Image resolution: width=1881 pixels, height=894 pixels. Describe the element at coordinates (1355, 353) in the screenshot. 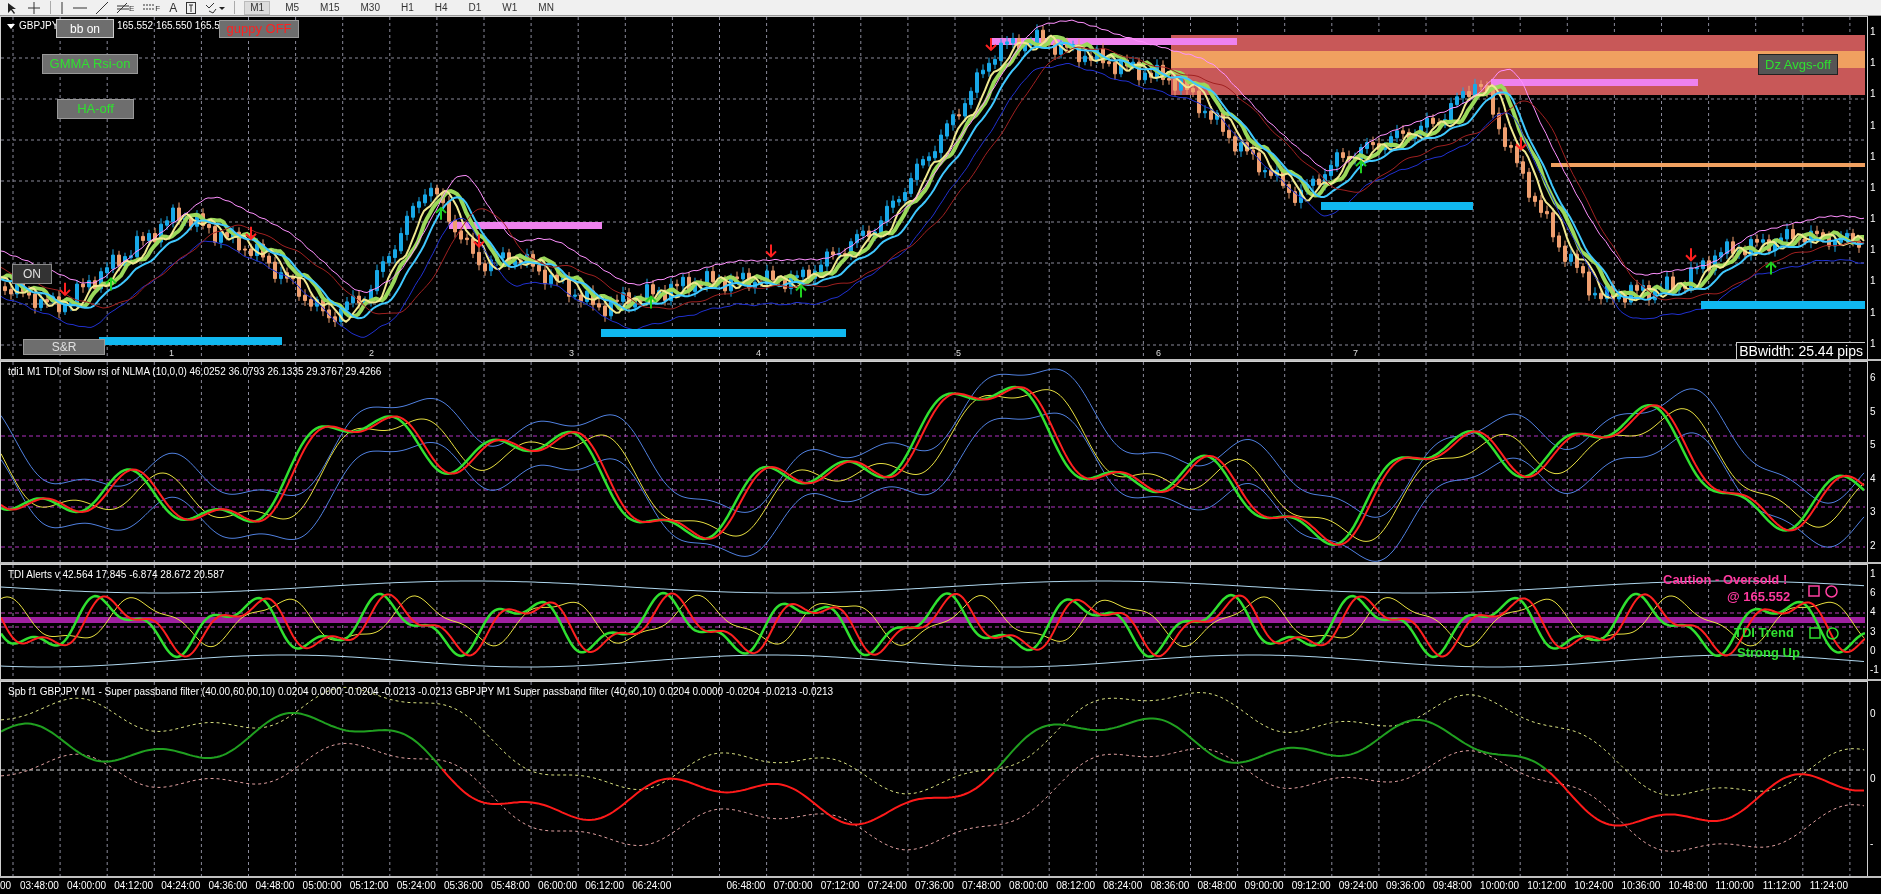

I see `day-marker: 7` at that location.